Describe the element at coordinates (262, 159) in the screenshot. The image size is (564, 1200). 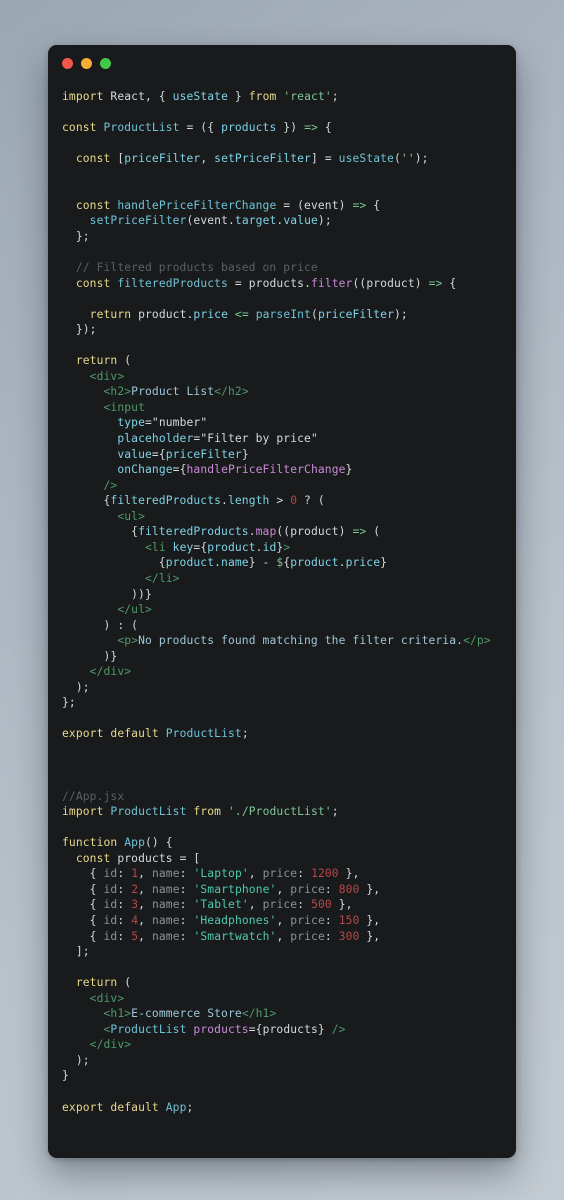
I see `code-token: setPriceFilter` at that location.